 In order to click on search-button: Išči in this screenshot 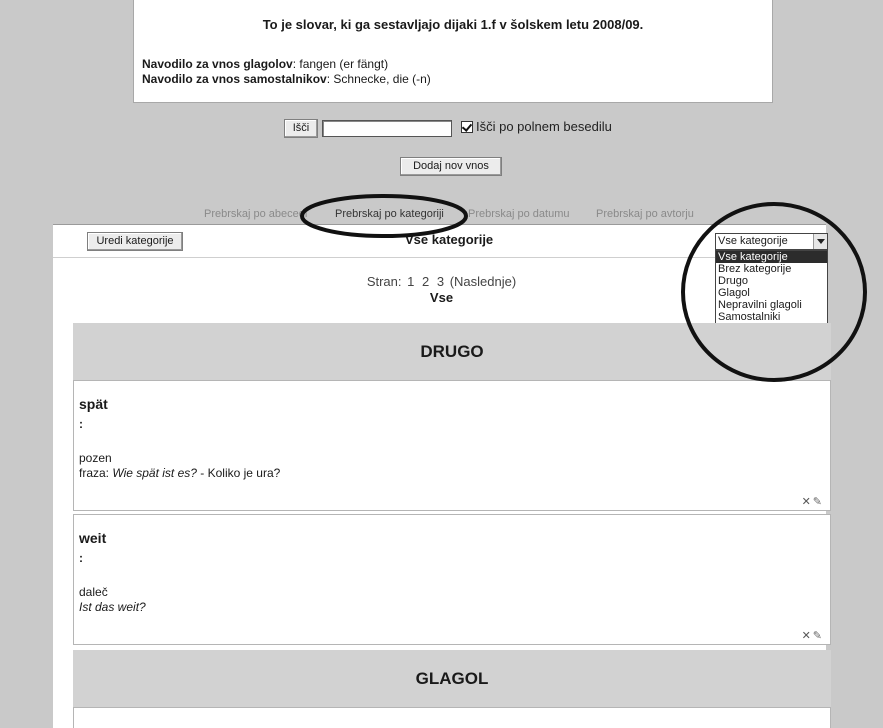, I will do `click(301, 128)`.